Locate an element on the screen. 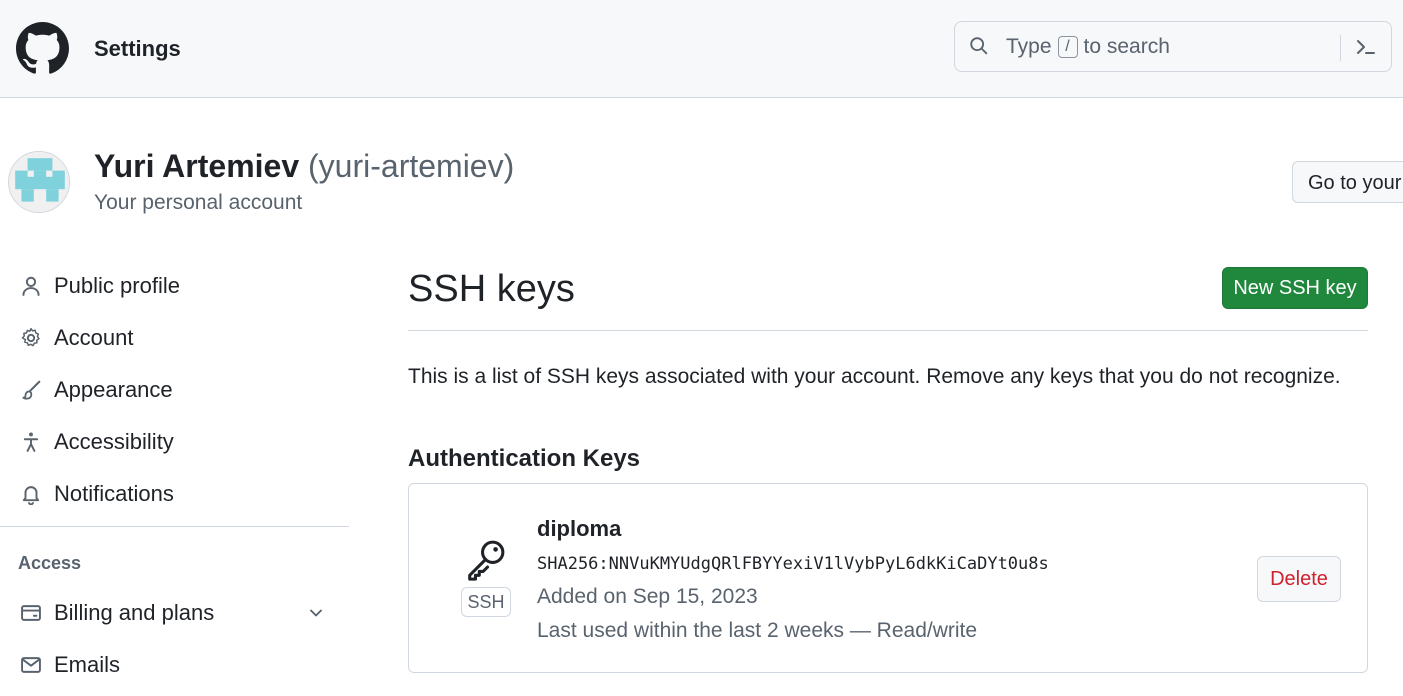  search-icon is located at coordinates (979, 46).